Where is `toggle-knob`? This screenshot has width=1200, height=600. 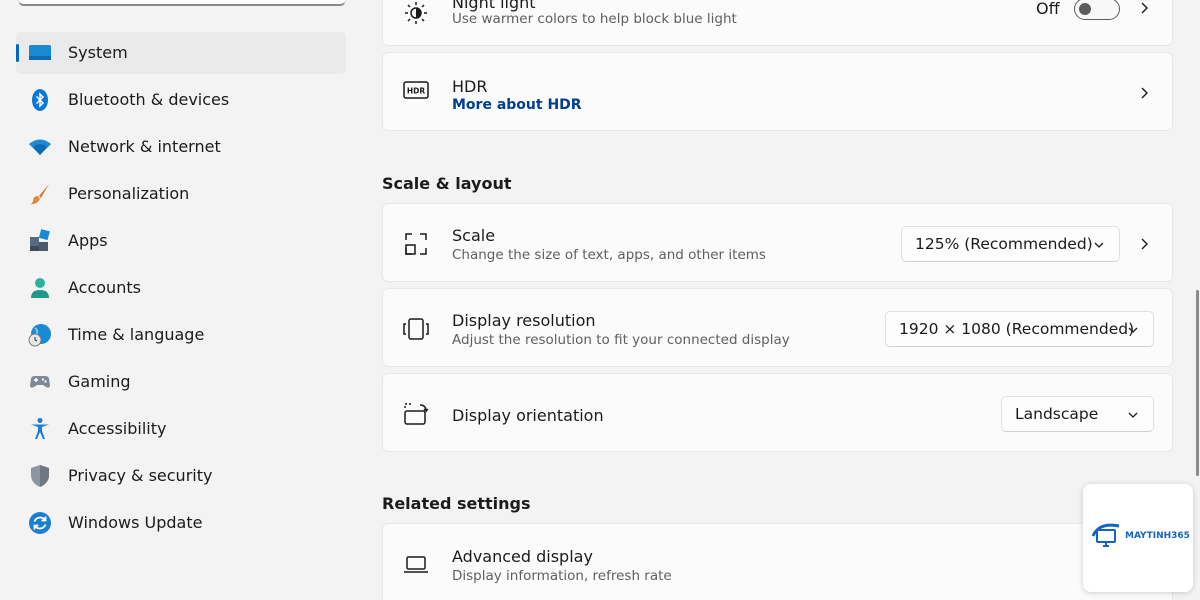 toggle-knob is located at coordinates (1085, 9).